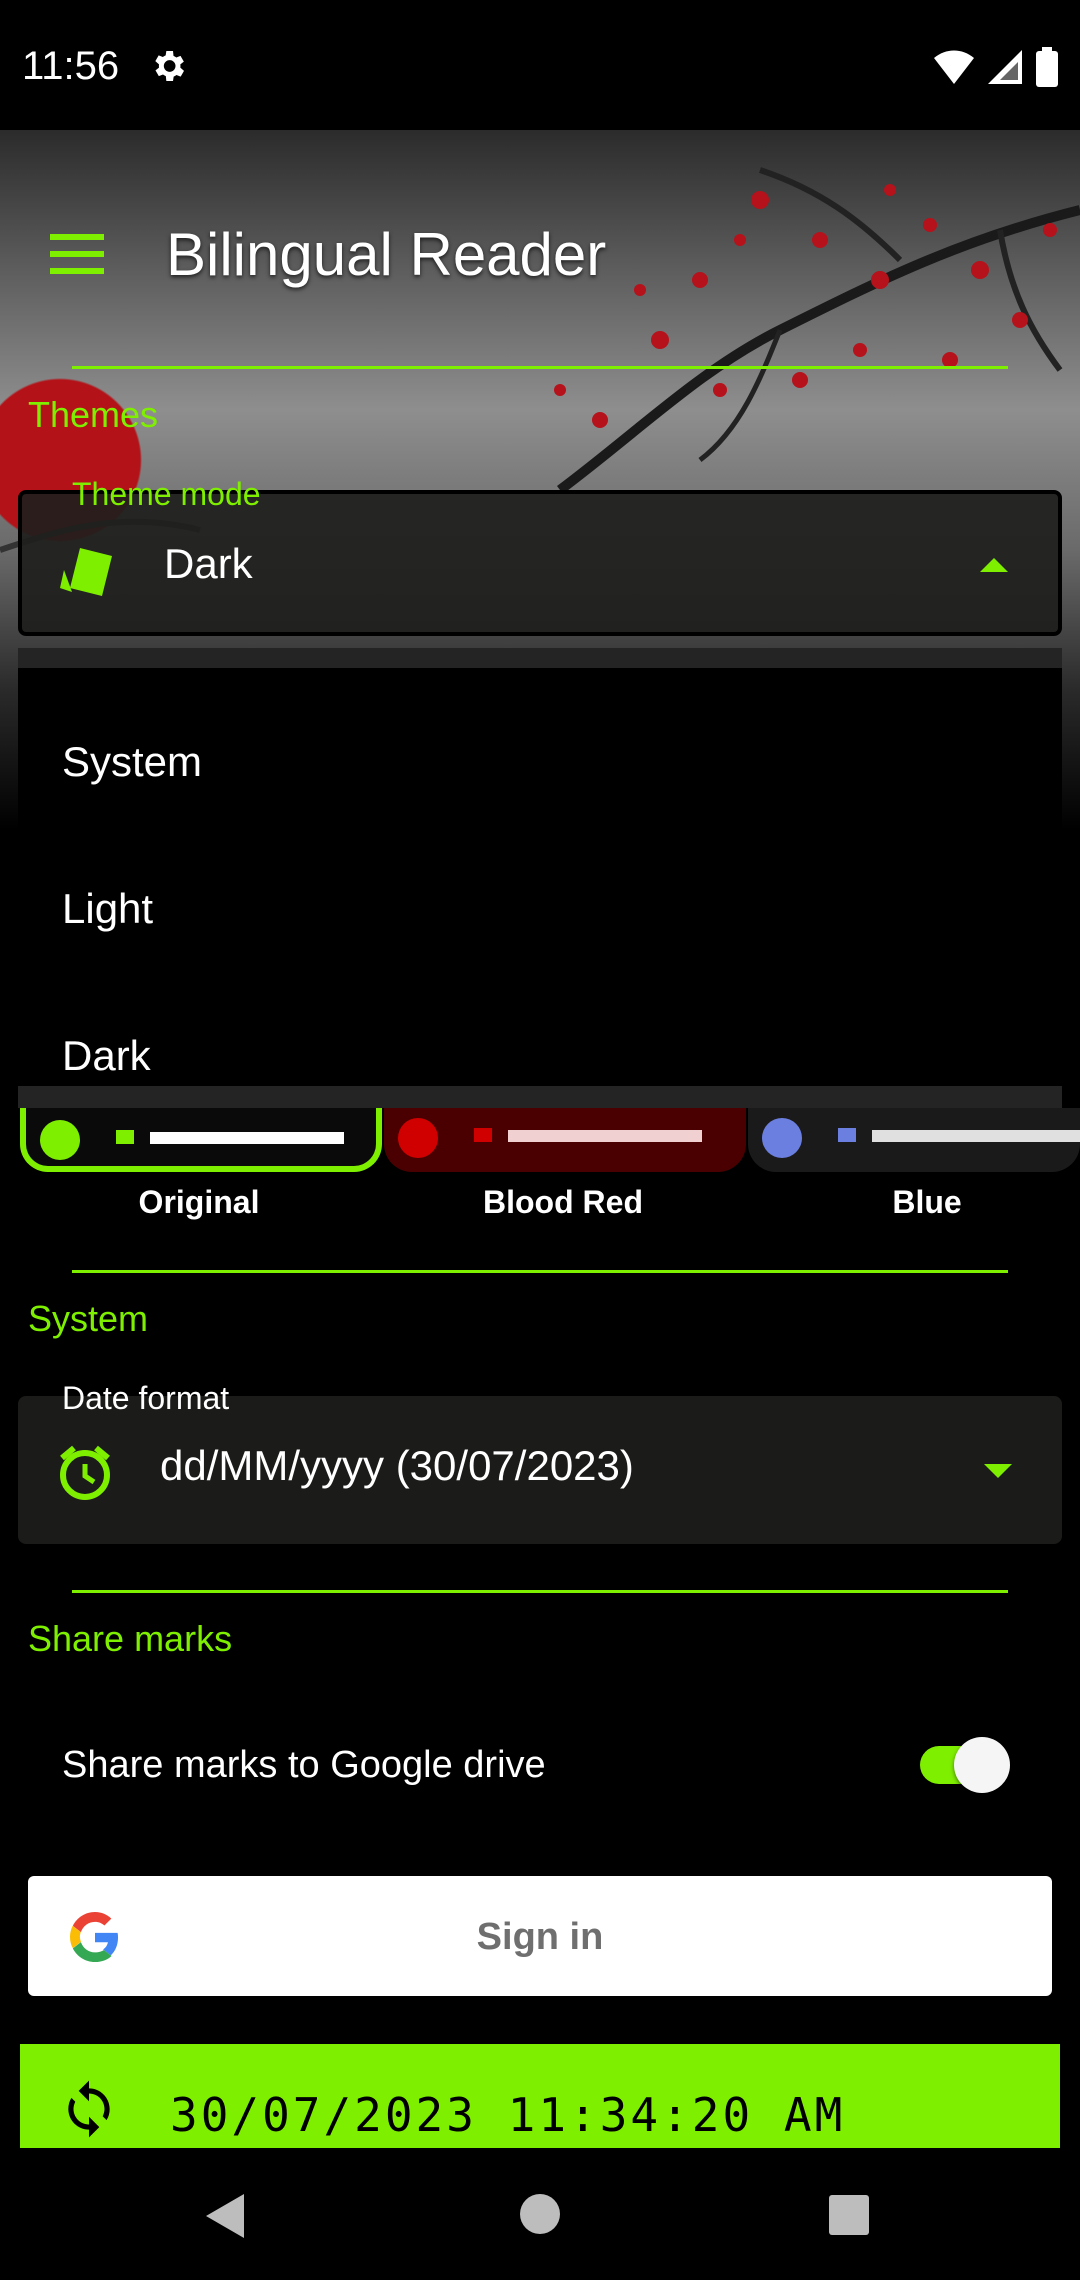  What do you see at coordinates (927, 1202) in the screenshot?
I see `theme-card-label: Blue` at bounding box center [927, 1202].